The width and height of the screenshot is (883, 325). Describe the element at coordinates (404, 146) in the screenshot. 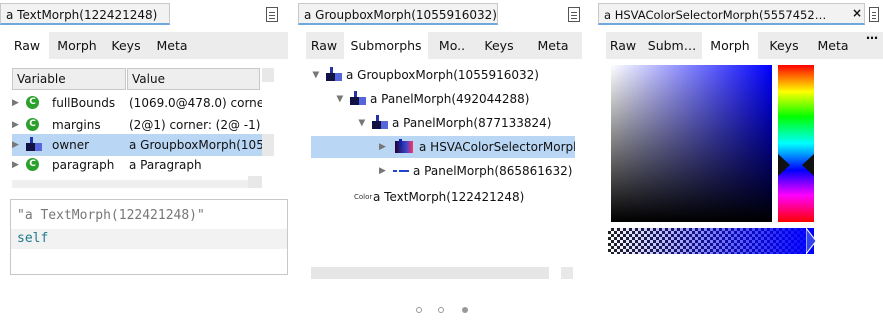

I see `color-selector-icon` at that location.